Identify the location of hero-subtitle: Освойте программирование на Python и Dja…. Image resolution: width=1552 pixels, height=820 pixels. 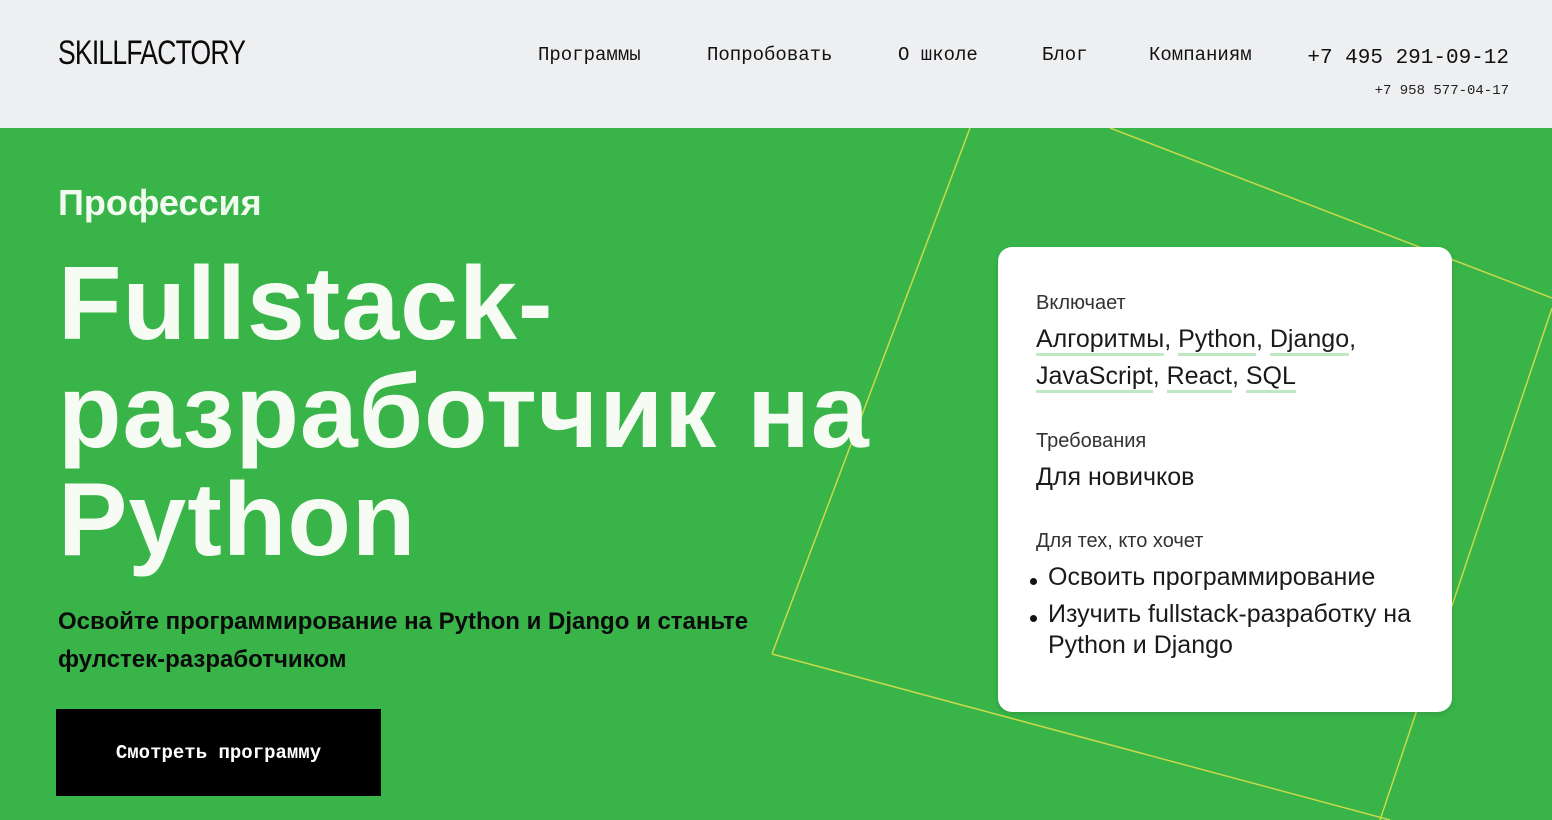
(403, 640).